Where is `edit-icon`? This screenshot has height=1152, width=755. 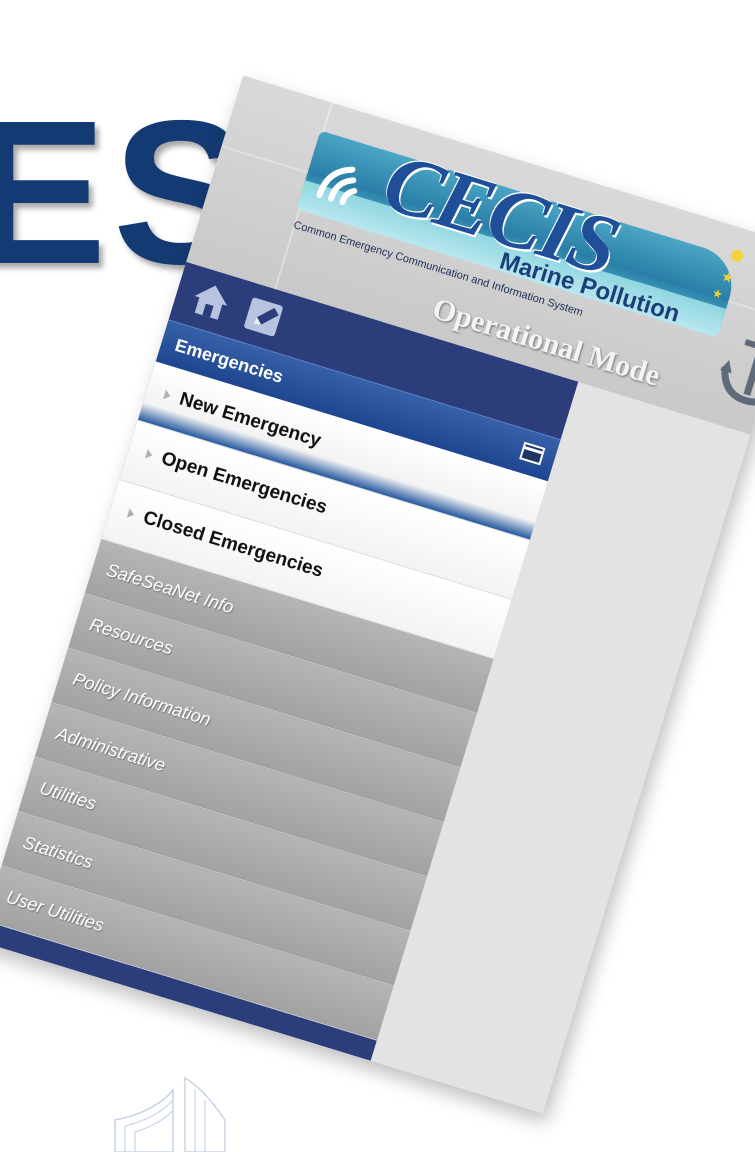
edit-icon is located at coordinates (264, 317).